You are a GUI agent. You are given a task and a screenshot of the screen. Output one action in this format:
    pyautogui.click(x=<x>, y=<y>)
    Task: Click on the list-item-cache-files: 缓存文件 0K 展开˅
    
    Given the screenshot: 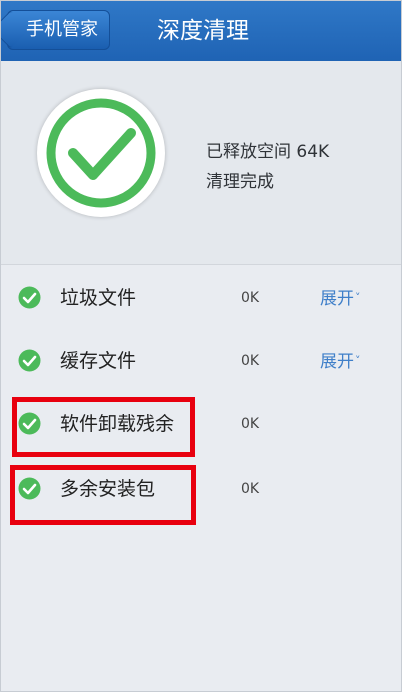 What is the action you would take?
    pyautogui.click(x=201, y=361)
    